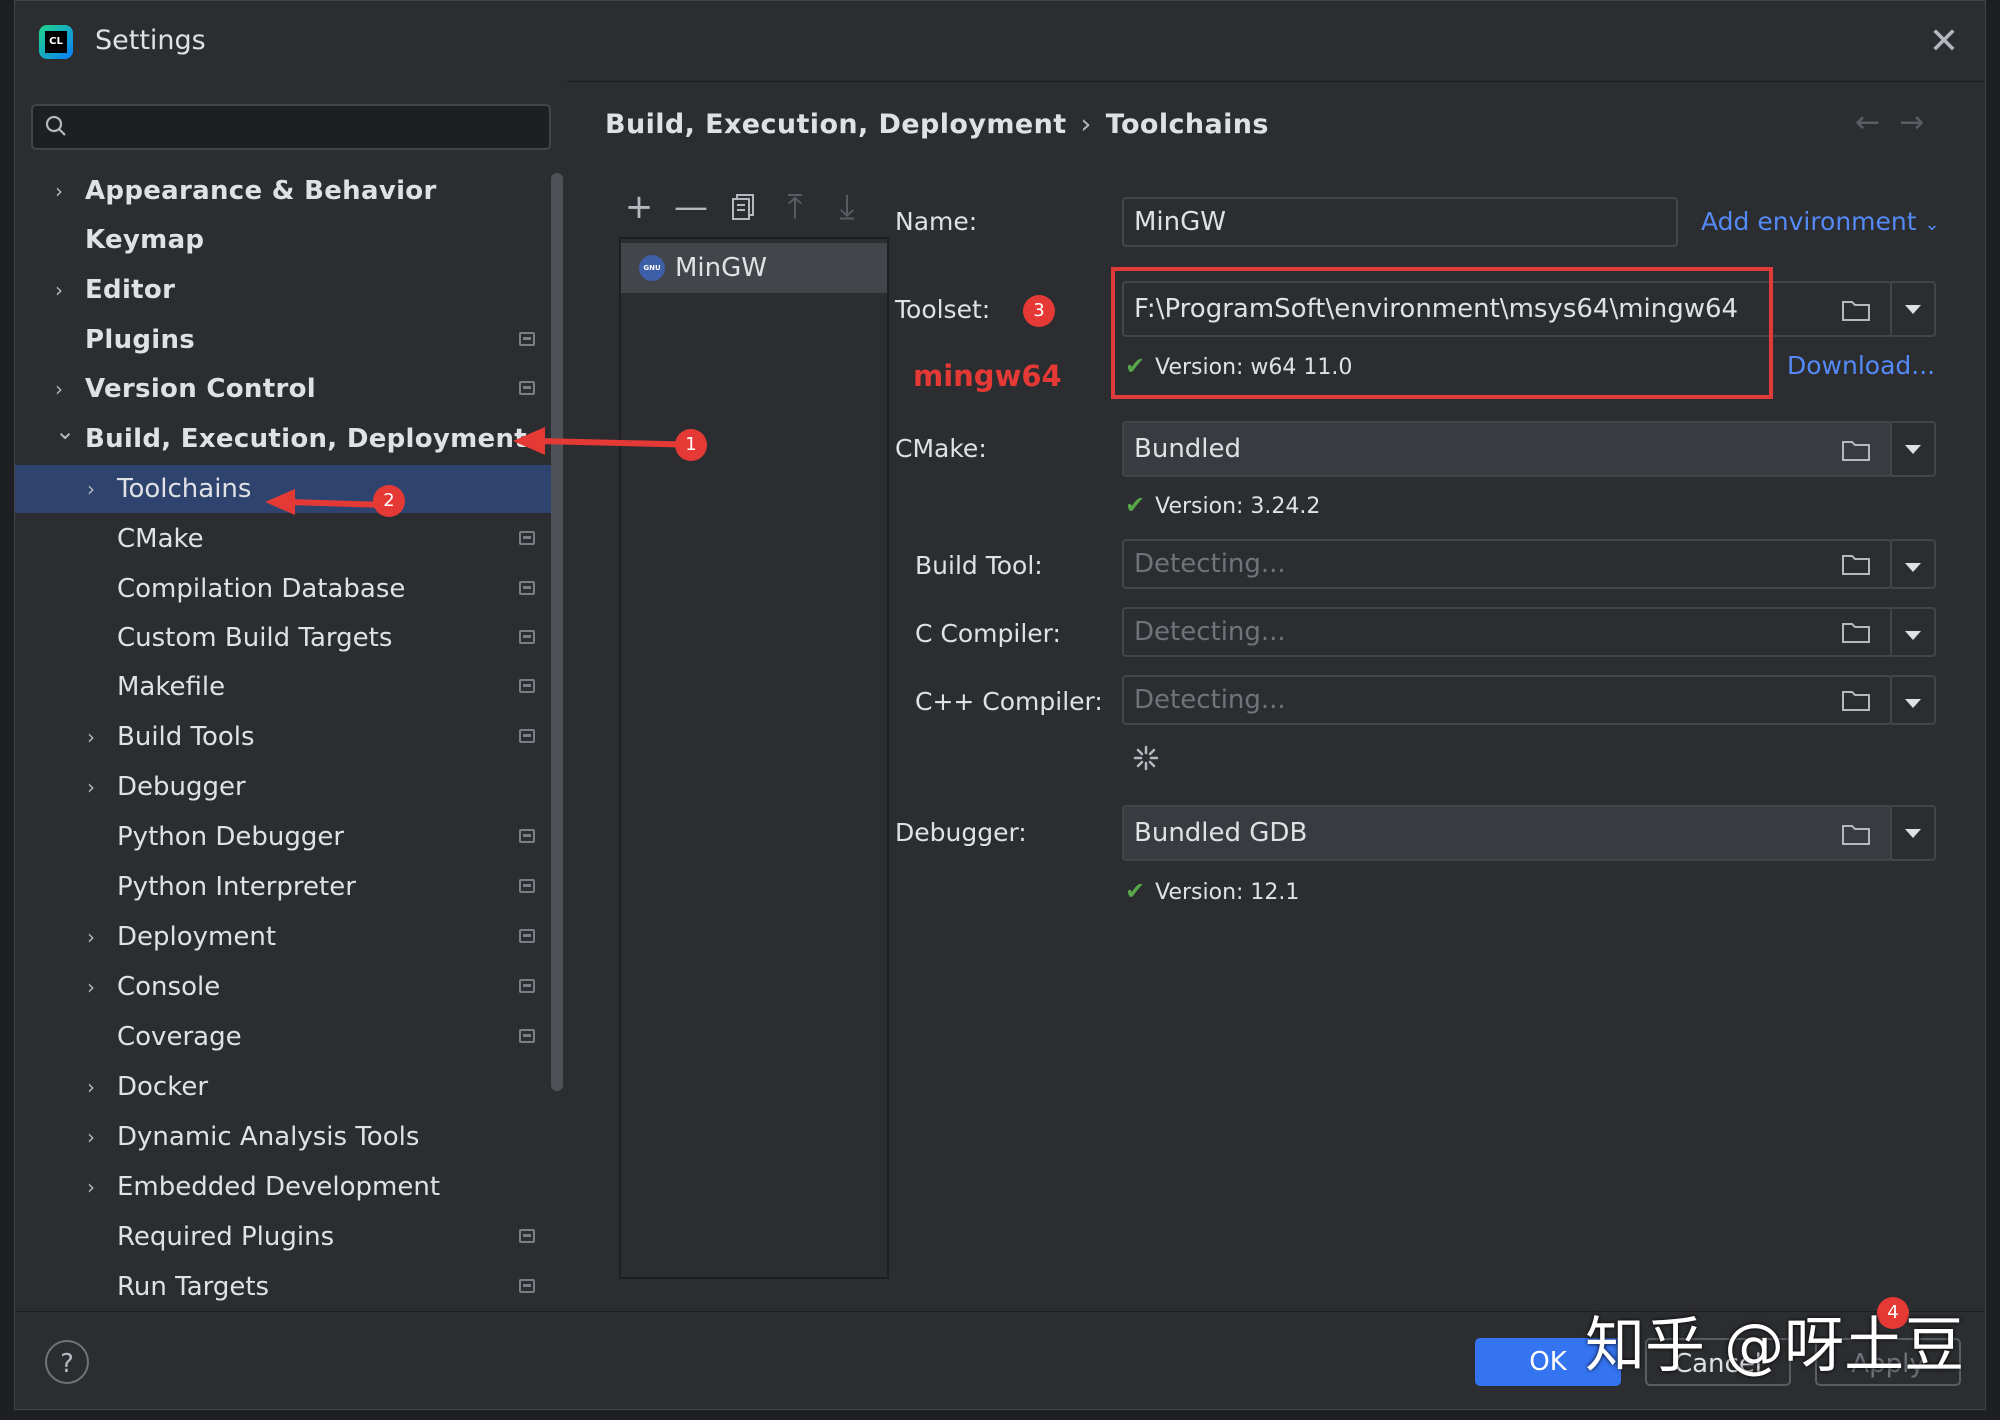  I want to click on sidebar-item-label: Editor, so click(130, 290).